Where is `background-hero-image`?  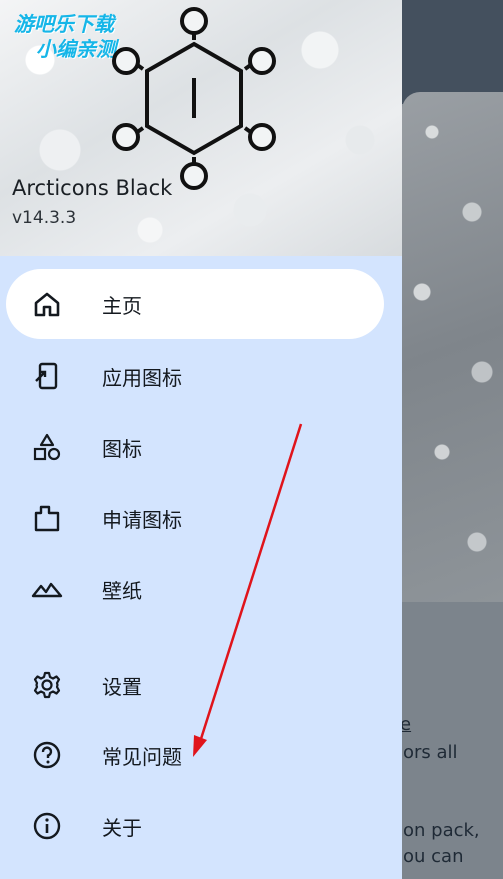 background-hero-image is located at coordinates (452, 347).